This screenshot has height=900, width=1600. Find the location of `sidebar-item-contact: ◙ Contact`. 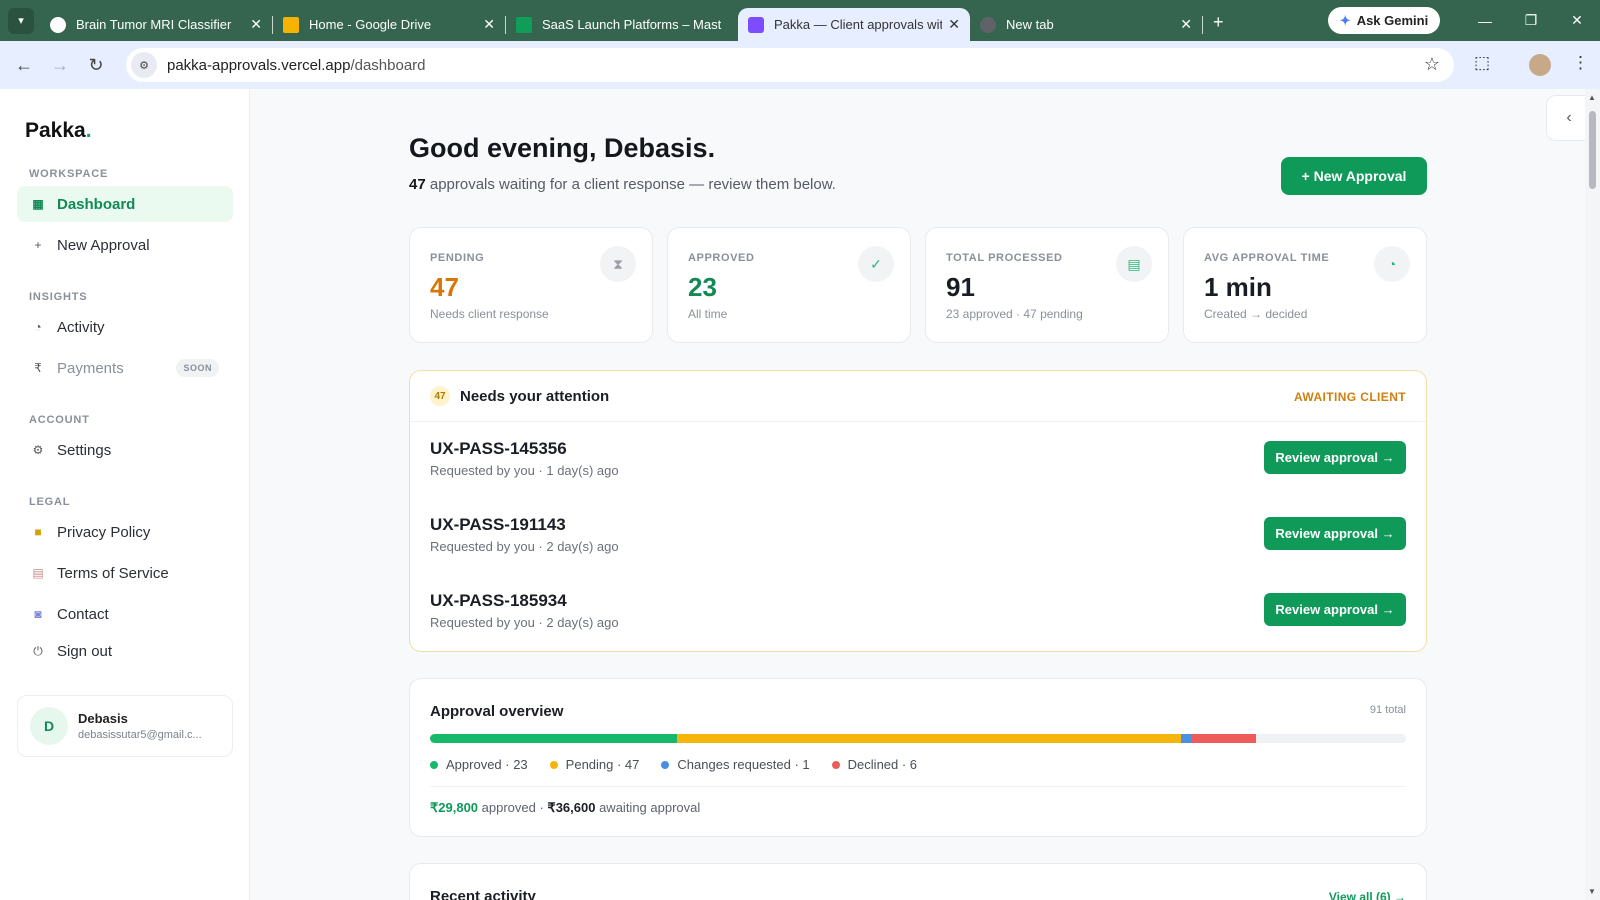

sidebar-item-contact: ◙ Contact is located at coordinates (125, 614).